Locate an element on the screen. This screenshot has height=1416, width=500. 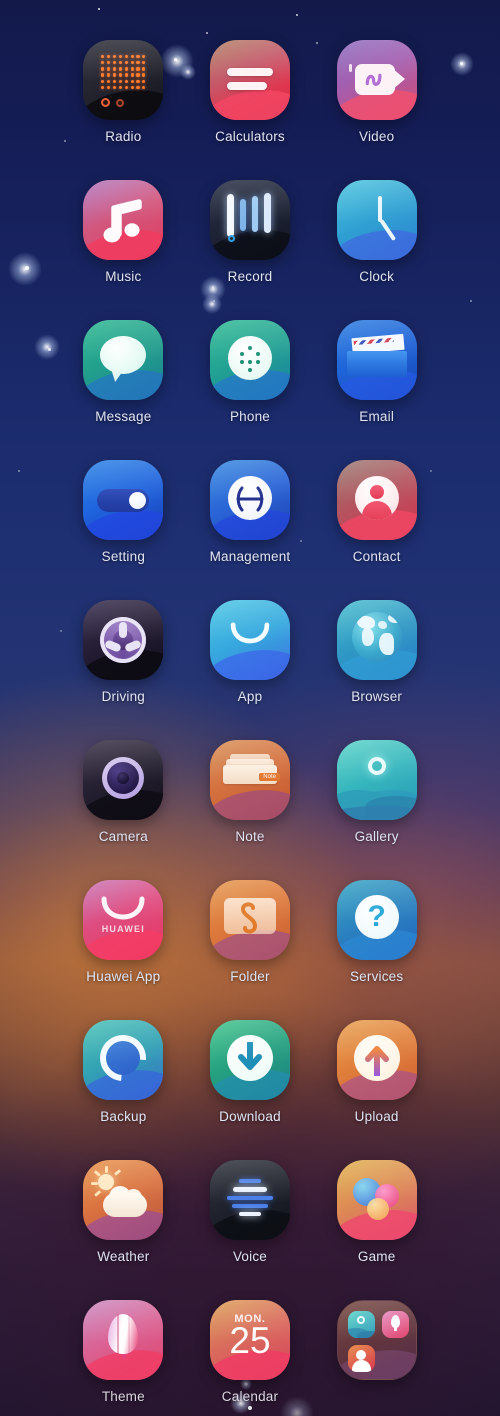
backup-ring is located at coordinates (123, 1058).